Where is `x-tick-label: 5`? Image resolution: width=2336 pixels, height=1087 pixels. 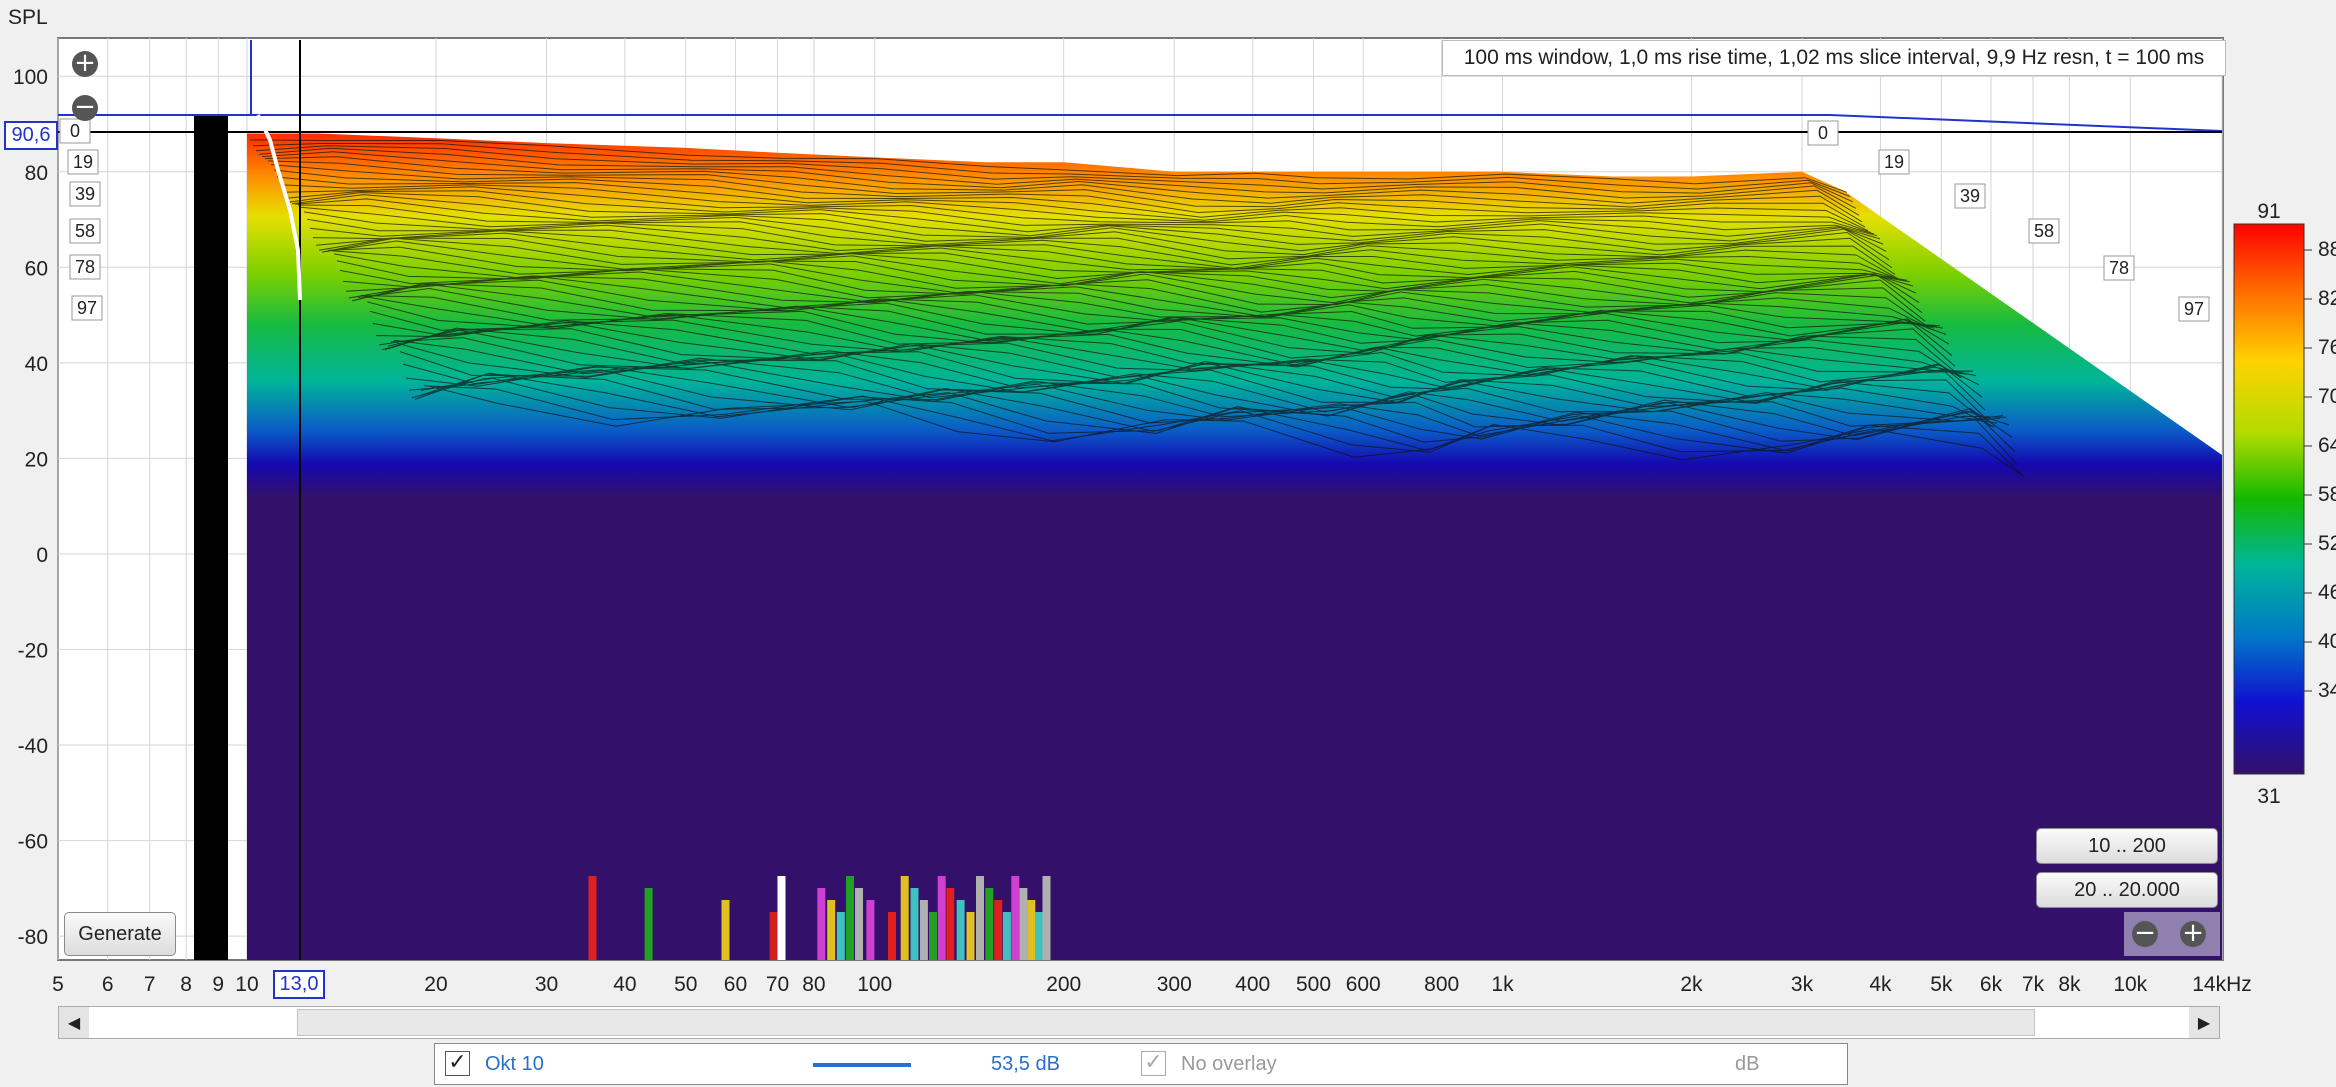
x-tick-label: 5 is located at coordinates (58, 984).